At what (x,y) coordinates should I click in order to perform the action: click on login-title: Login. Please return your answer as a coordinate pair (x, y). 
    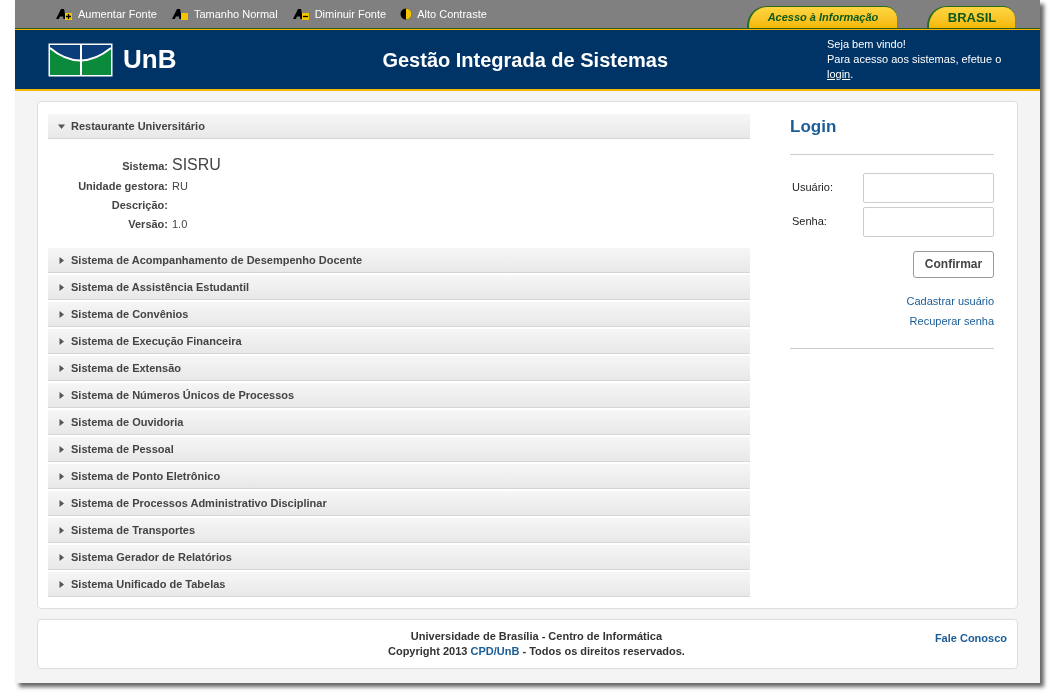
    Looking at the image, I should click on (892, 134).